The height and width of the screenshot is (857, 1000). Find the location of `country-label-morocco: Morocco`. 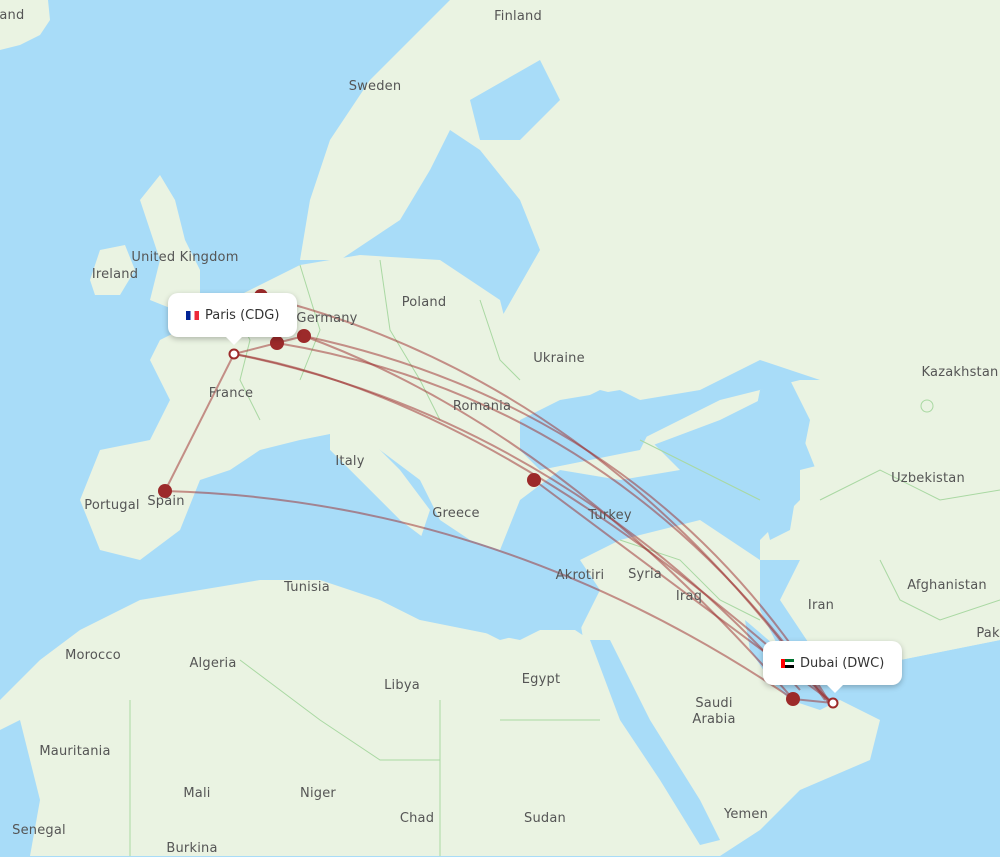

country-label-morocco: Morocco is located at coordinates (93, 655).